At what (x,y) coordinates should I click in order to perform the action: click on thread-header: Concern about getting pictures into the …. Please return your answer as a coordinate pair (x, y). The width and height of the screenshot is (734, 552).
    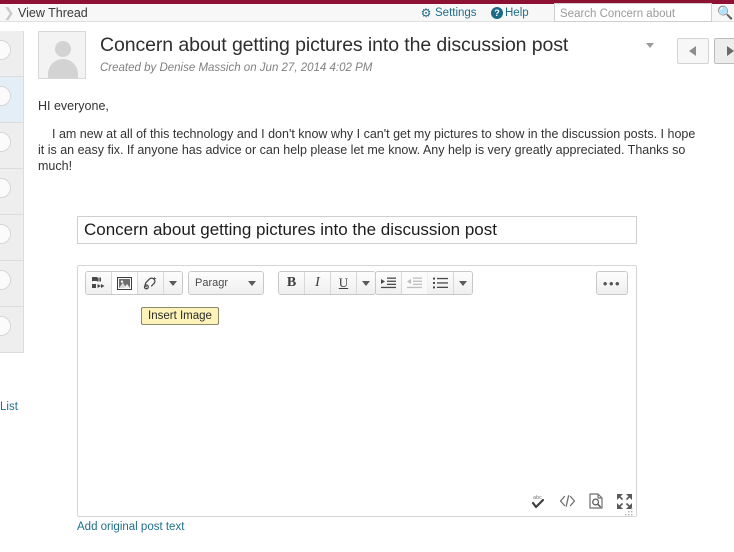
    Looking at the image, I should click on (386, 61).